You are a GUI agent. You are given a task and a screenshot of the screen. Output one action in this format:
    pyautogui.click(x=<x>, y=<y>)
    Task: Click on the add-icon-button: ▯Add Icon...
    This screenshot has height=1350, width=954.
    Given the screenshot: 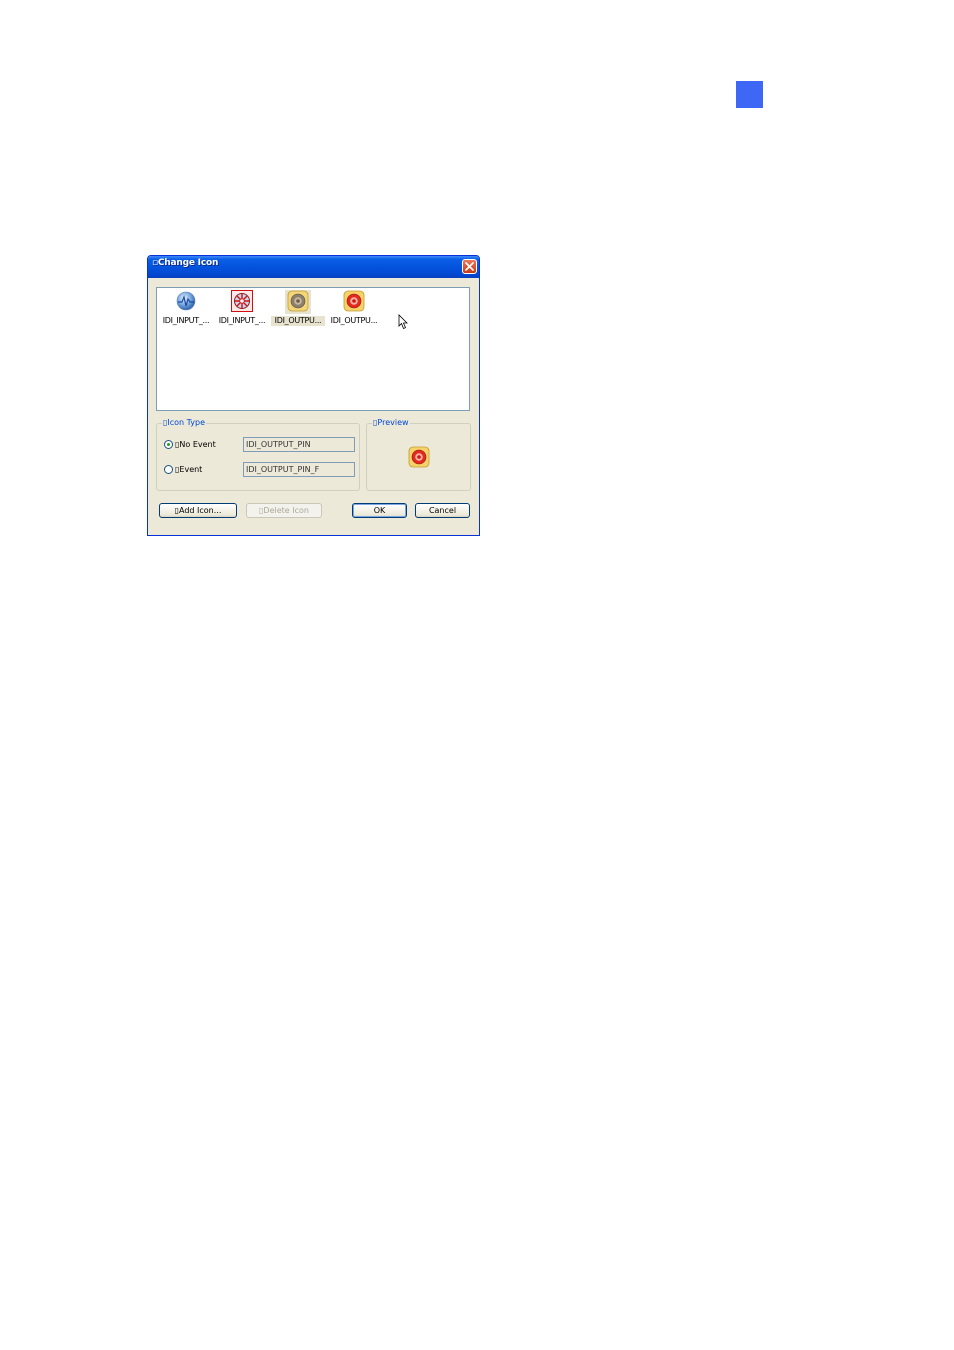 What is the action you would take?
    pyautogui.click(x=198, y=510)
    